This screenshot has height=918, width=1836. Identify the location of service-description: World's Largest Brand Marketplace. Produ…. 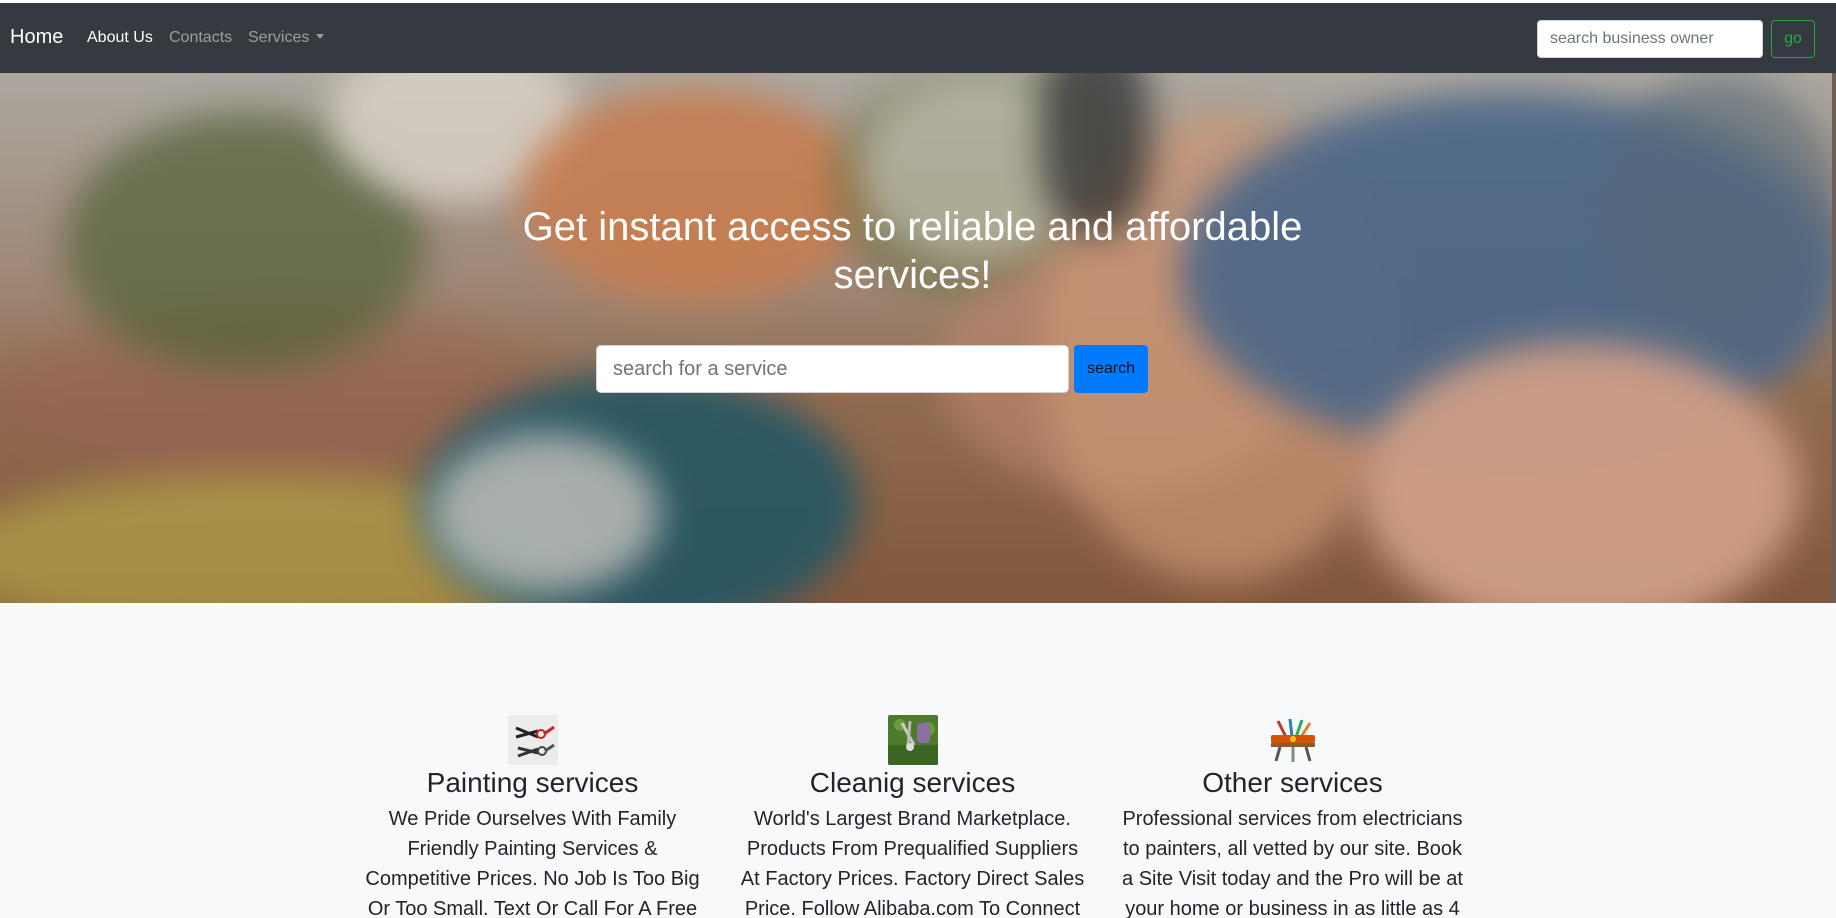
(912, 863).